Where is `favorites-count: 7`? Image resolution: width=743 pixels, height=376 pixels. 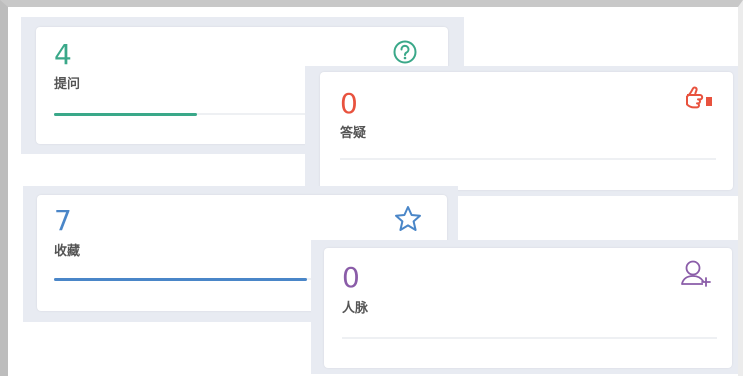
favorites-count: 7 is located at coordinates (63, 220).